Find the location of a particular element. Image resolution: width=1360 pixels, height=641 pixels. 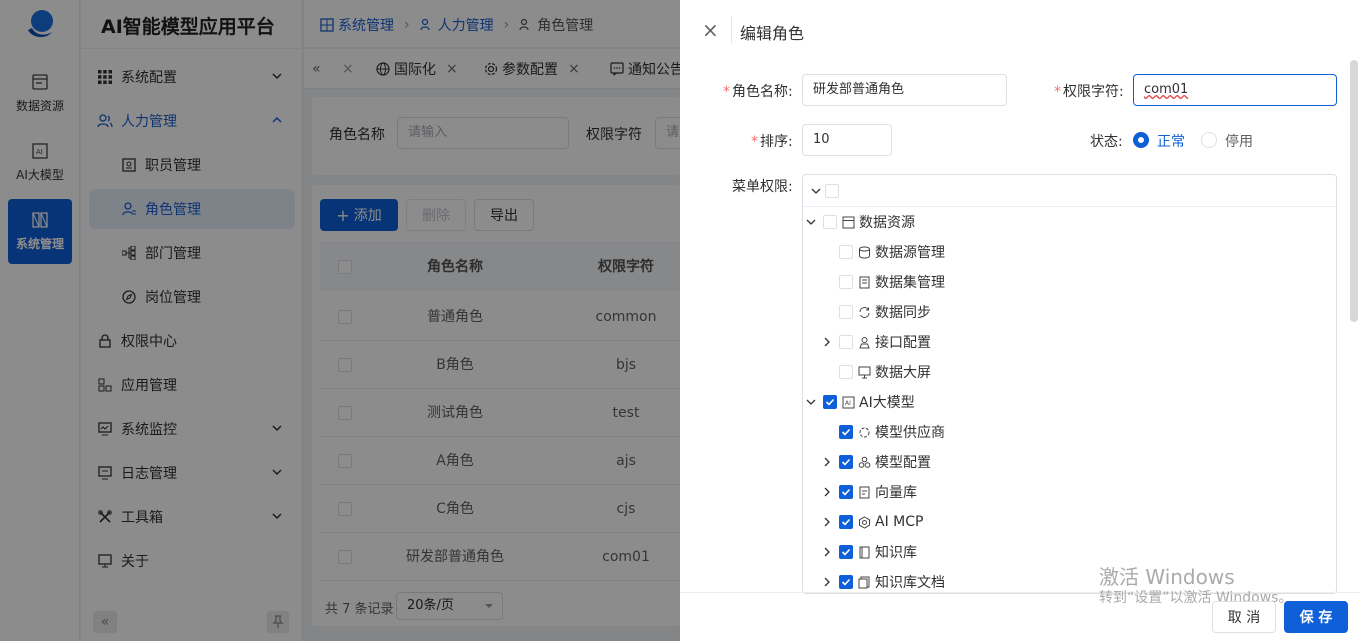

tree-node-label: 向量库 is located at coordinates (896, 493).